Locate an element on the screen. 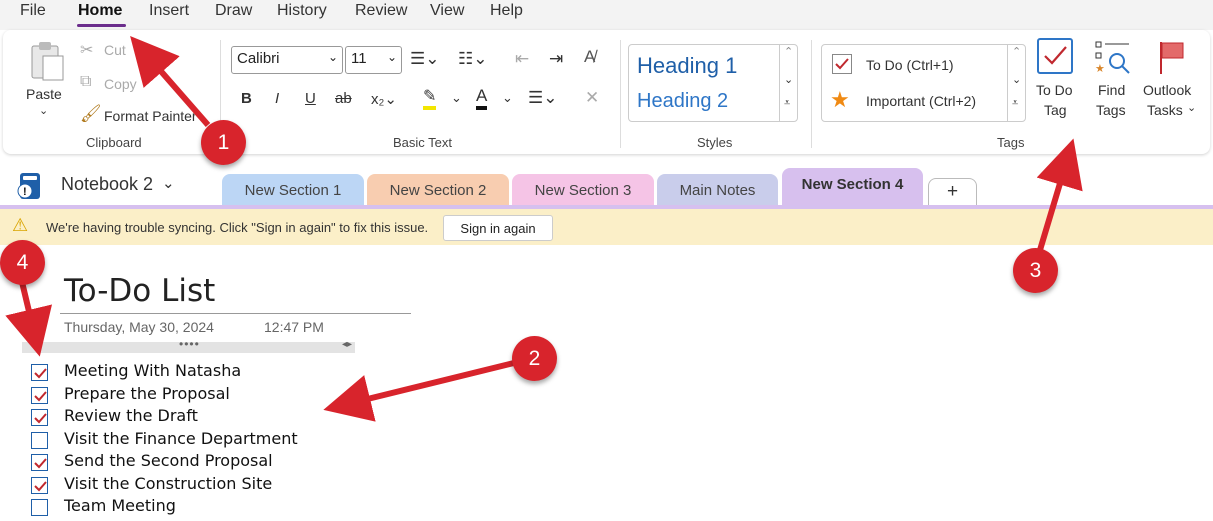 Image resolution: width=1213 pixels, height=521 pixels. annotation-badge-1: 1 is located at coordinates (223, 142).